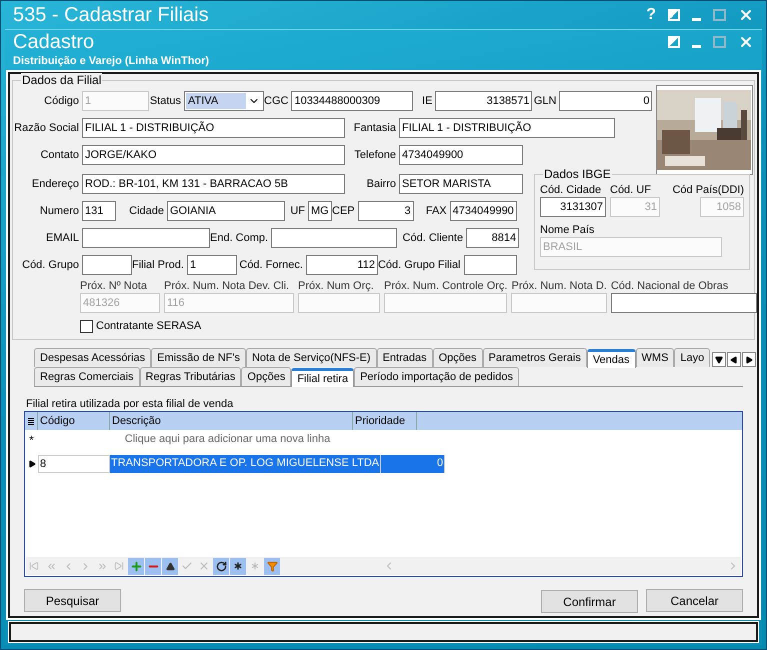 The height and width of the screenshot is (650, 767). Describe the element at coordinates (50, 265) in the screenshot. I see `field-label: Cód. Grupo` at that location.